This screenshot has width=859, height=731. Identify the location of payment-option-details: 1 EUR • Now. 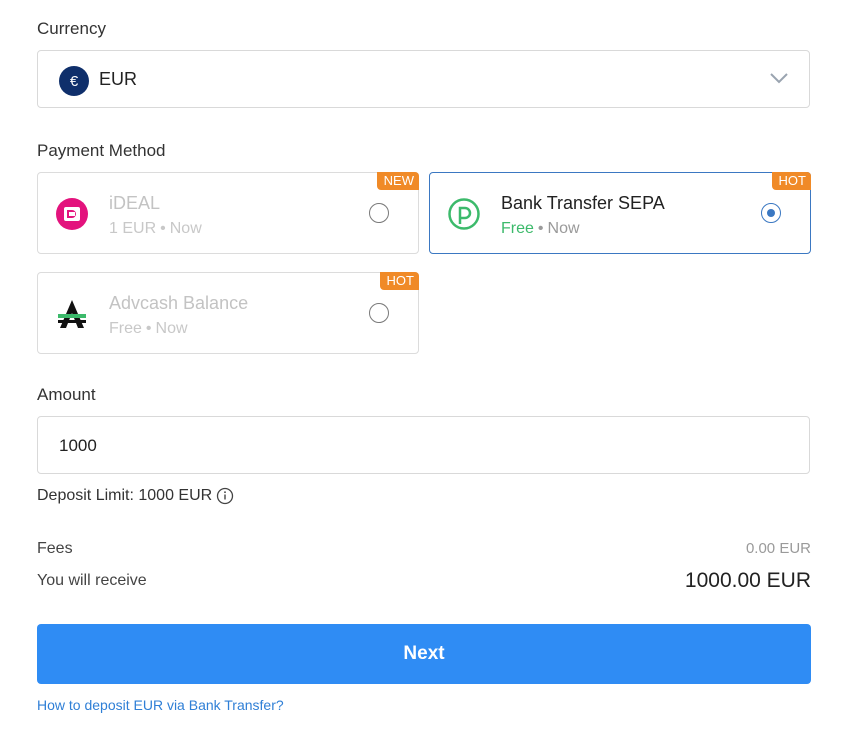
(155, 229).